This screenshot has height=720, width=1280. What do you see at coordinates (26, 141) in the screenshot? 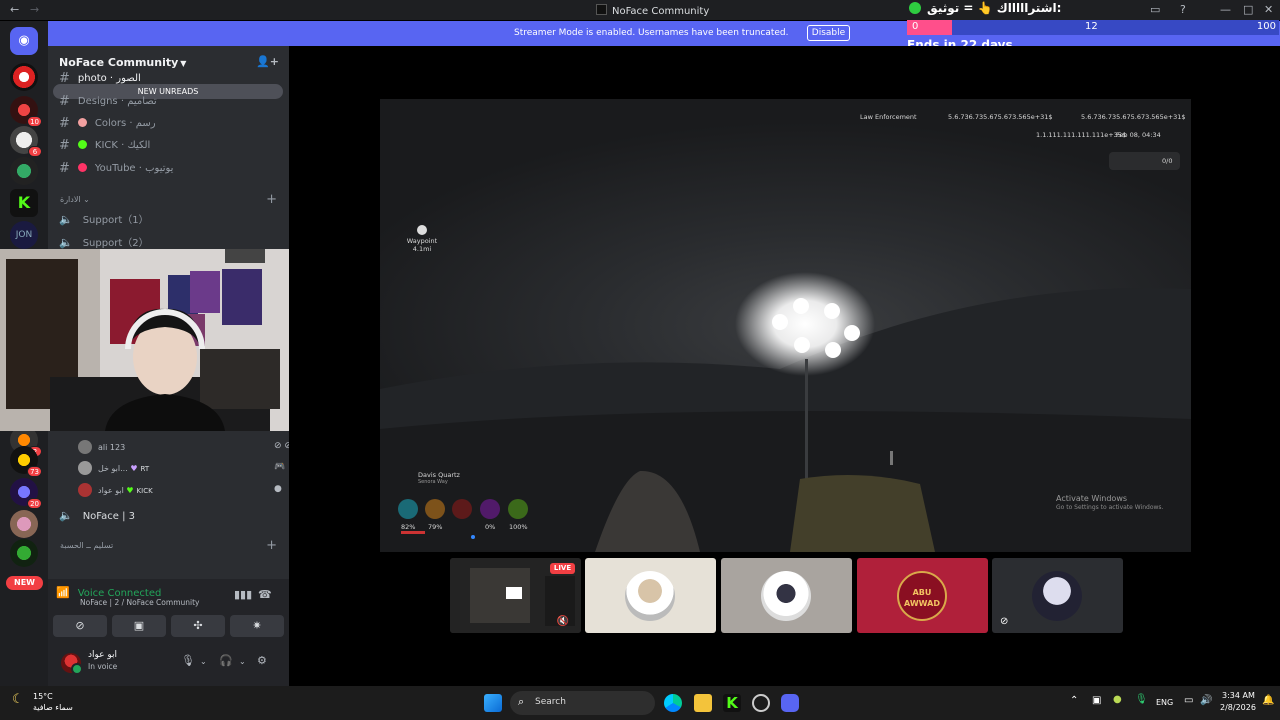
I see `server-icon: 6` at bounding box center [26, 141].